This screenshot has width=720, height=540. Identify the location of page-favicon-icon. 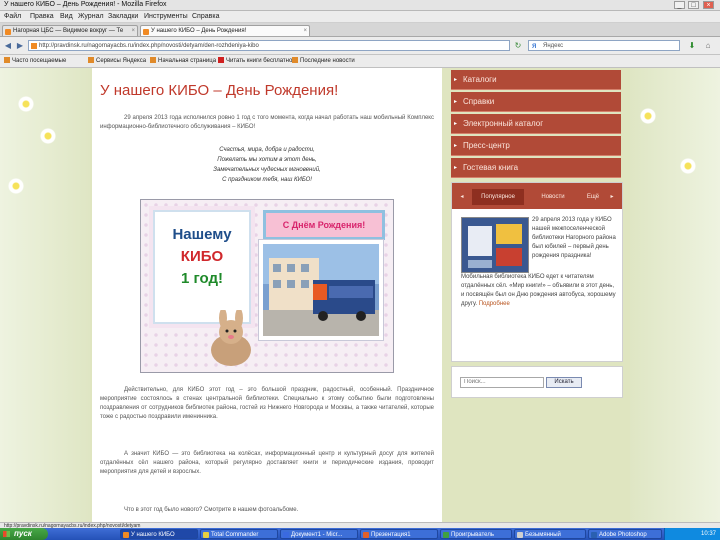
(146, 32).